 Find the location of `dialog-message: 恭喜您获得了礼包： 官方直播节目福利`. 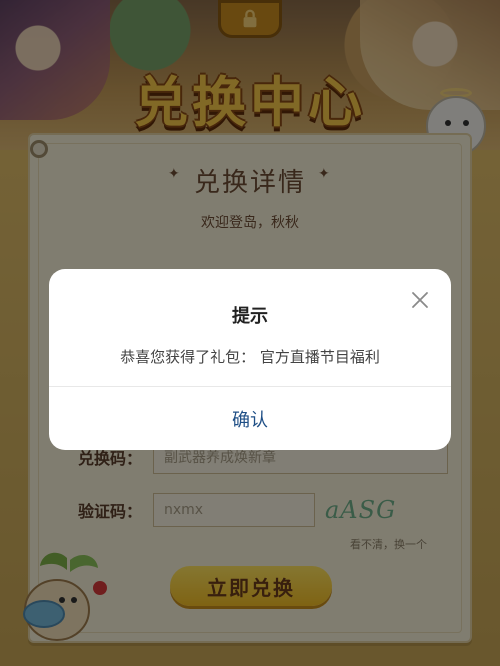

dialog-message: 恭喜您获得了礼包： 官方直播节目福利 is located at coordinates (250, 357).